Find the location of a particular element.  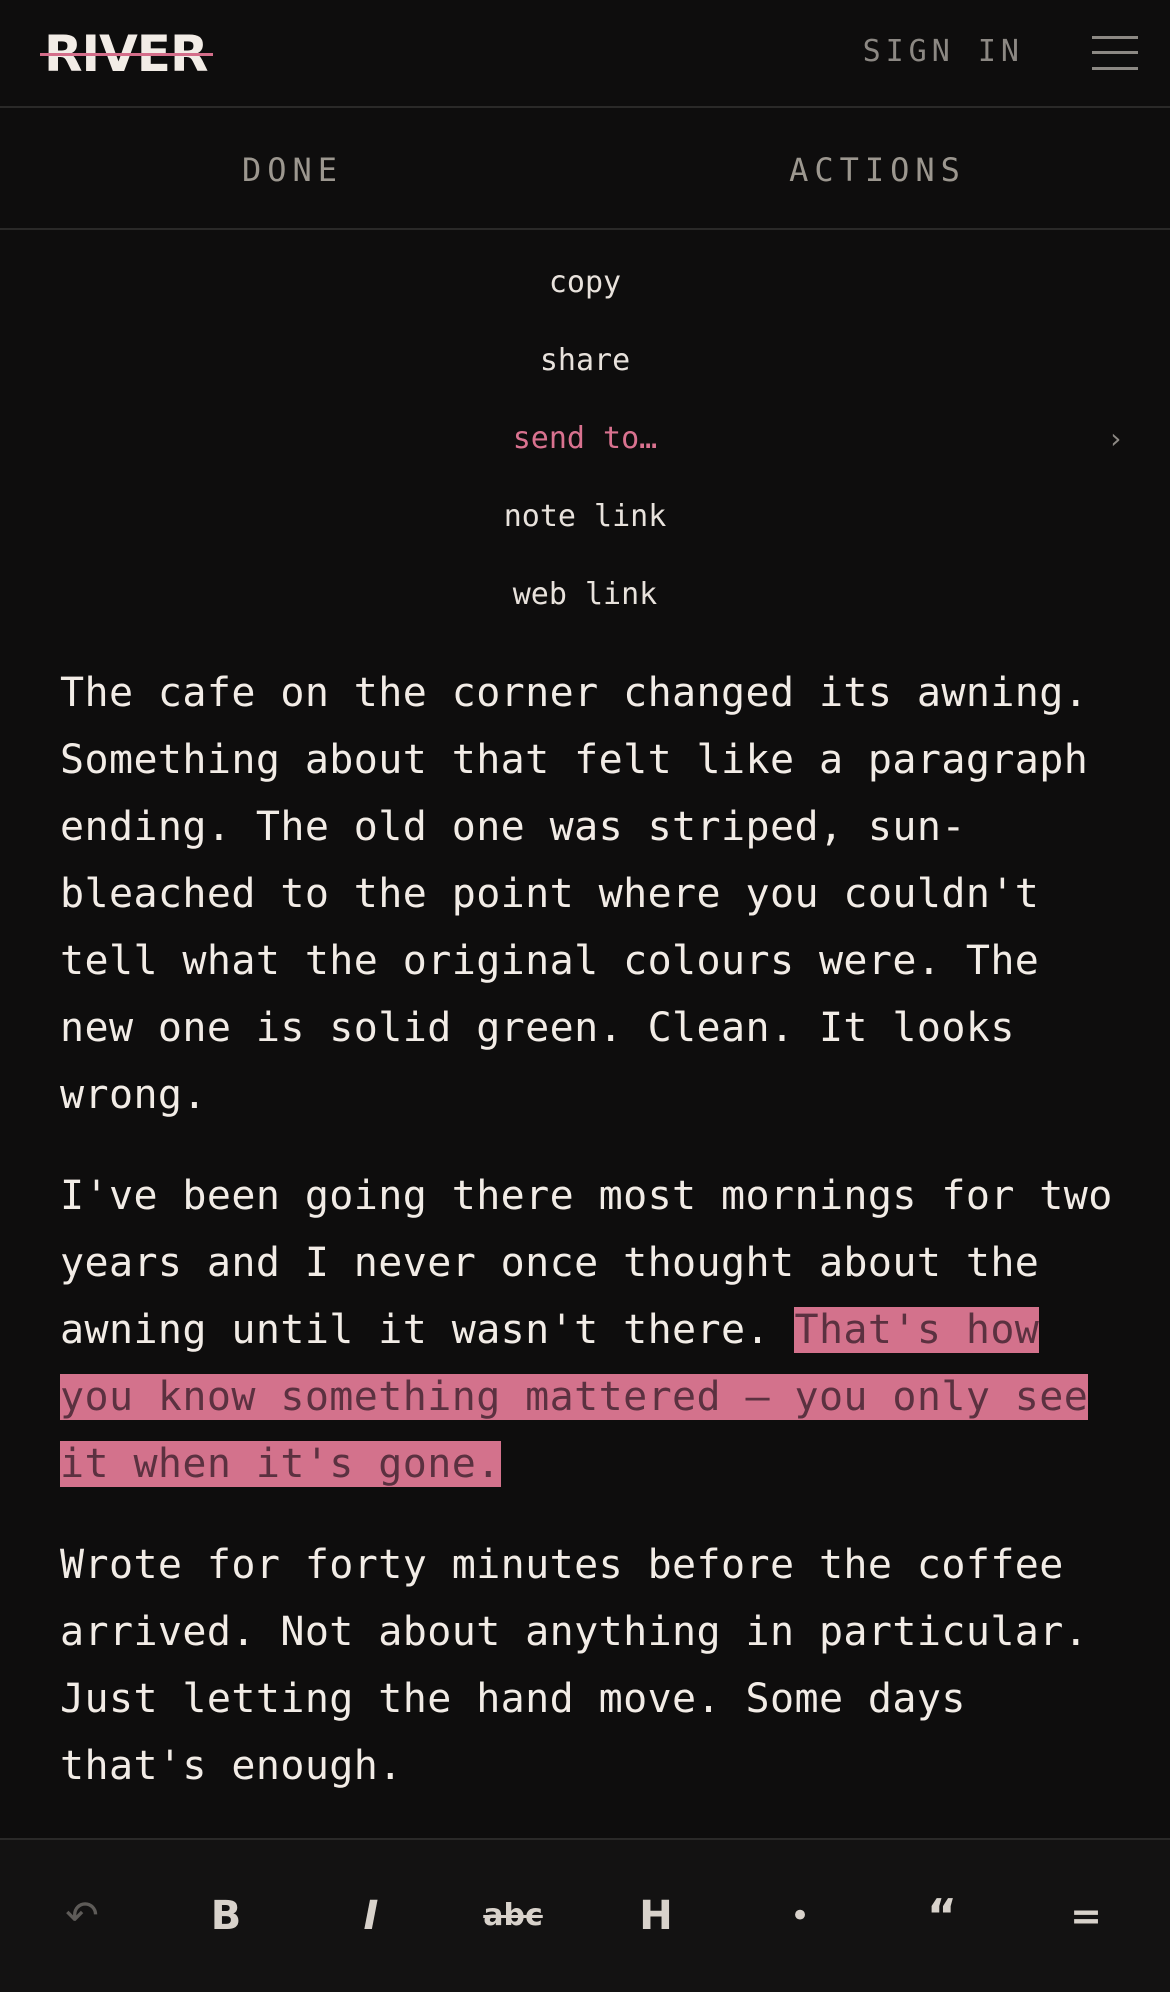

chevron-right-icon: › is located at coordinates (1115, 438).